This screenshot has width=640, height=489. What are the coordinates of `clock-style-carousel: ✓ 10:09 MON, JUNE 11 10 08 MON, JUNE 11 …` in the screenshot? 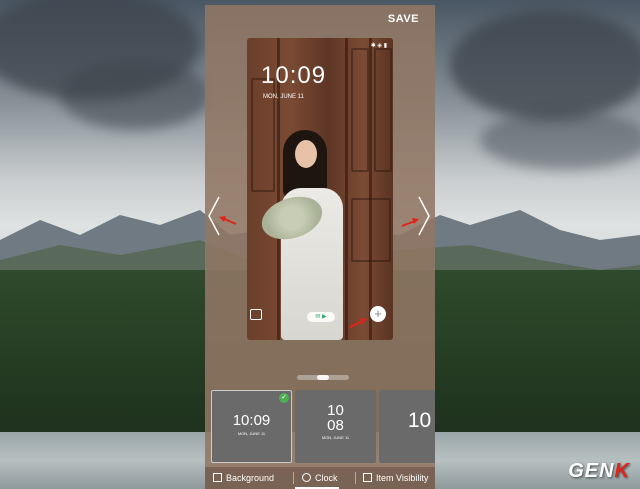 It's located at (323, 426).